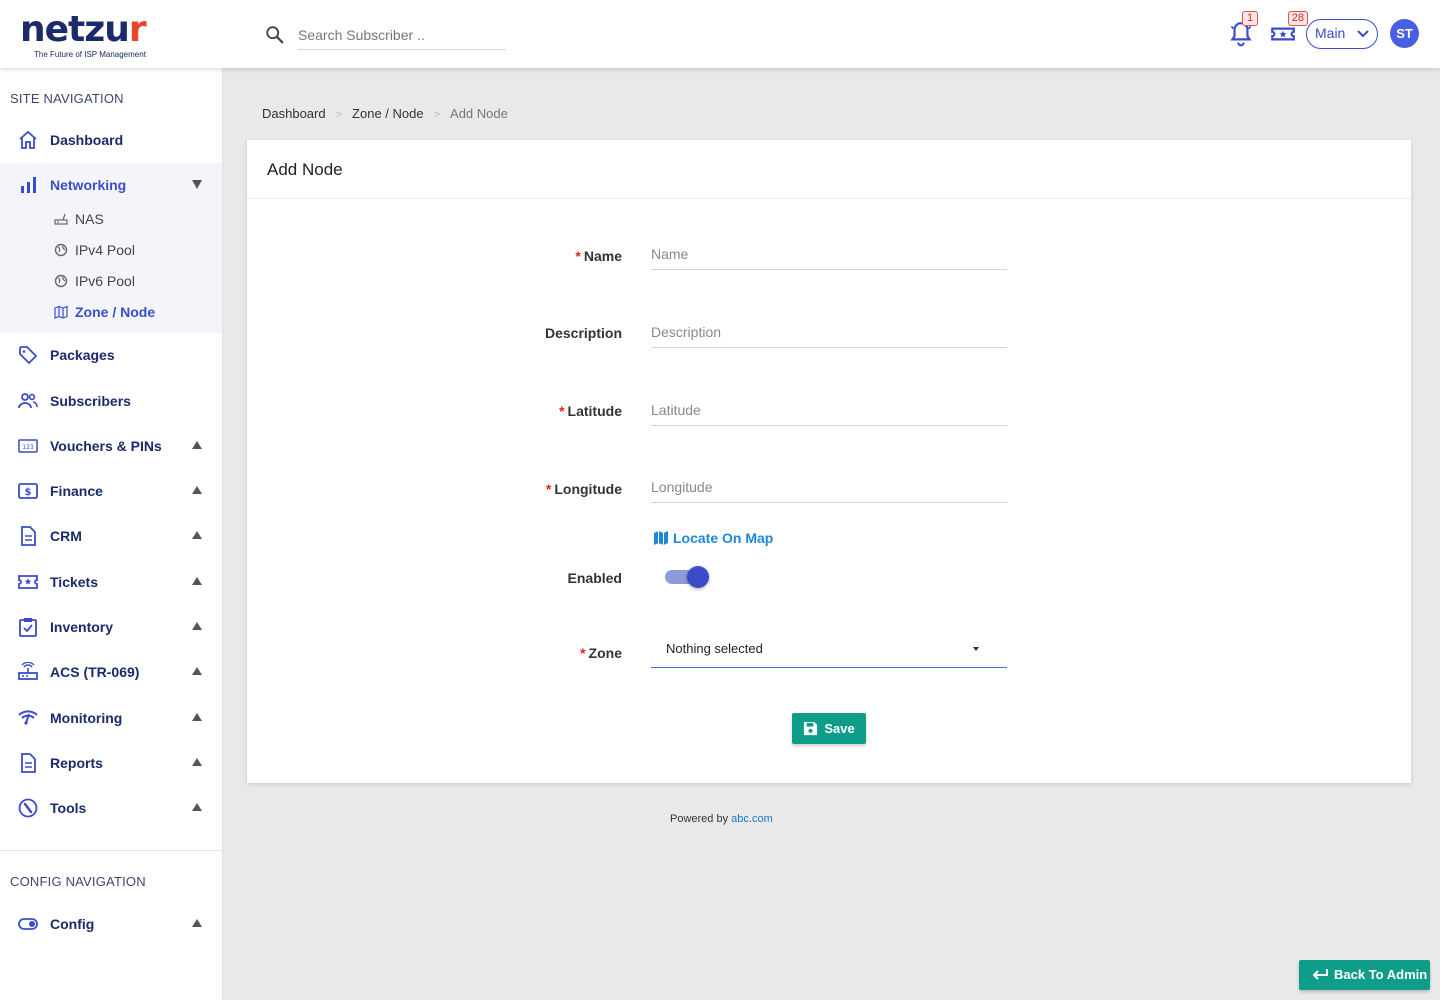 The image size is (1440, 1000). What do you see at coordinates (111, 763) in the screenshot?
I see `sidebar-item-reports: Reports` at bounding box center [111, 763].